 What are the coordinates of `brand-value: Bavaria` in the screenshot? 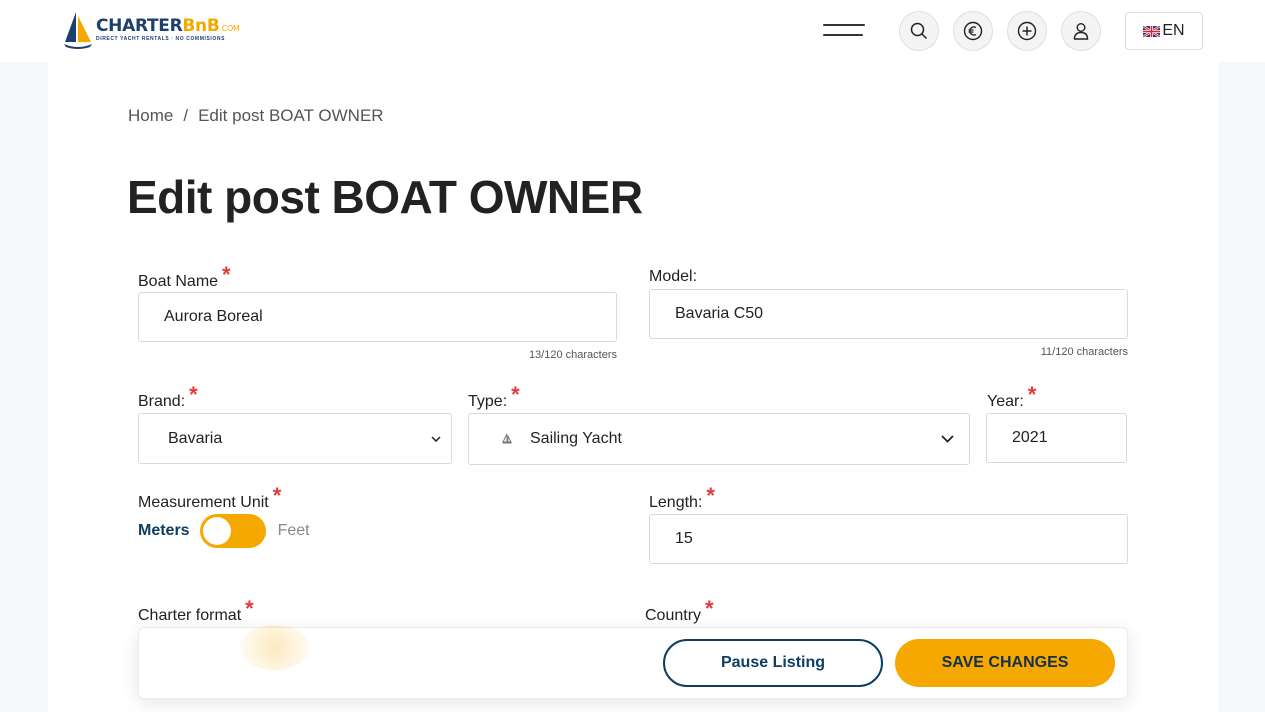 It's located at (195, 438).